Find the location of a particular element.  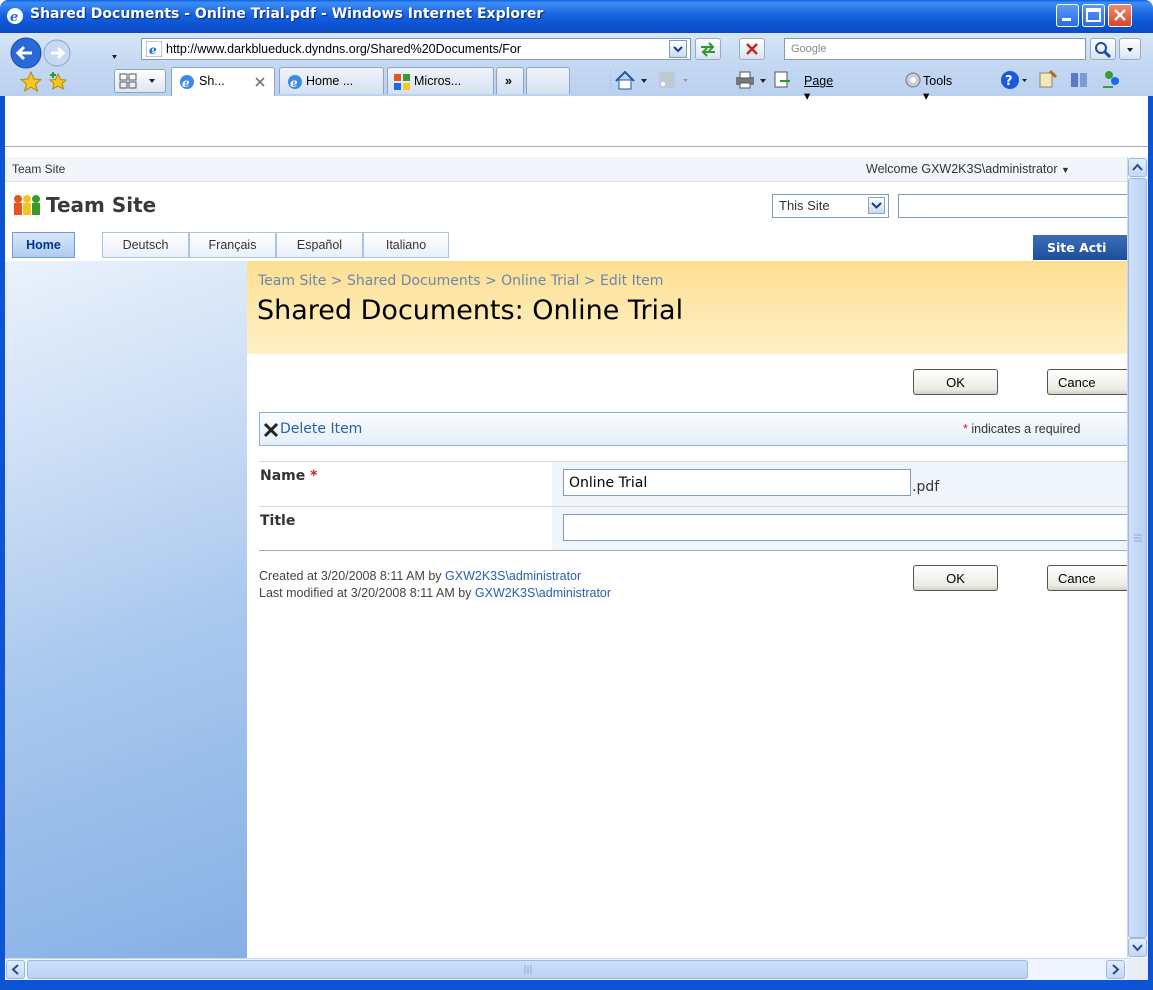

favorites-center-button is located at coordinates (31, 83).